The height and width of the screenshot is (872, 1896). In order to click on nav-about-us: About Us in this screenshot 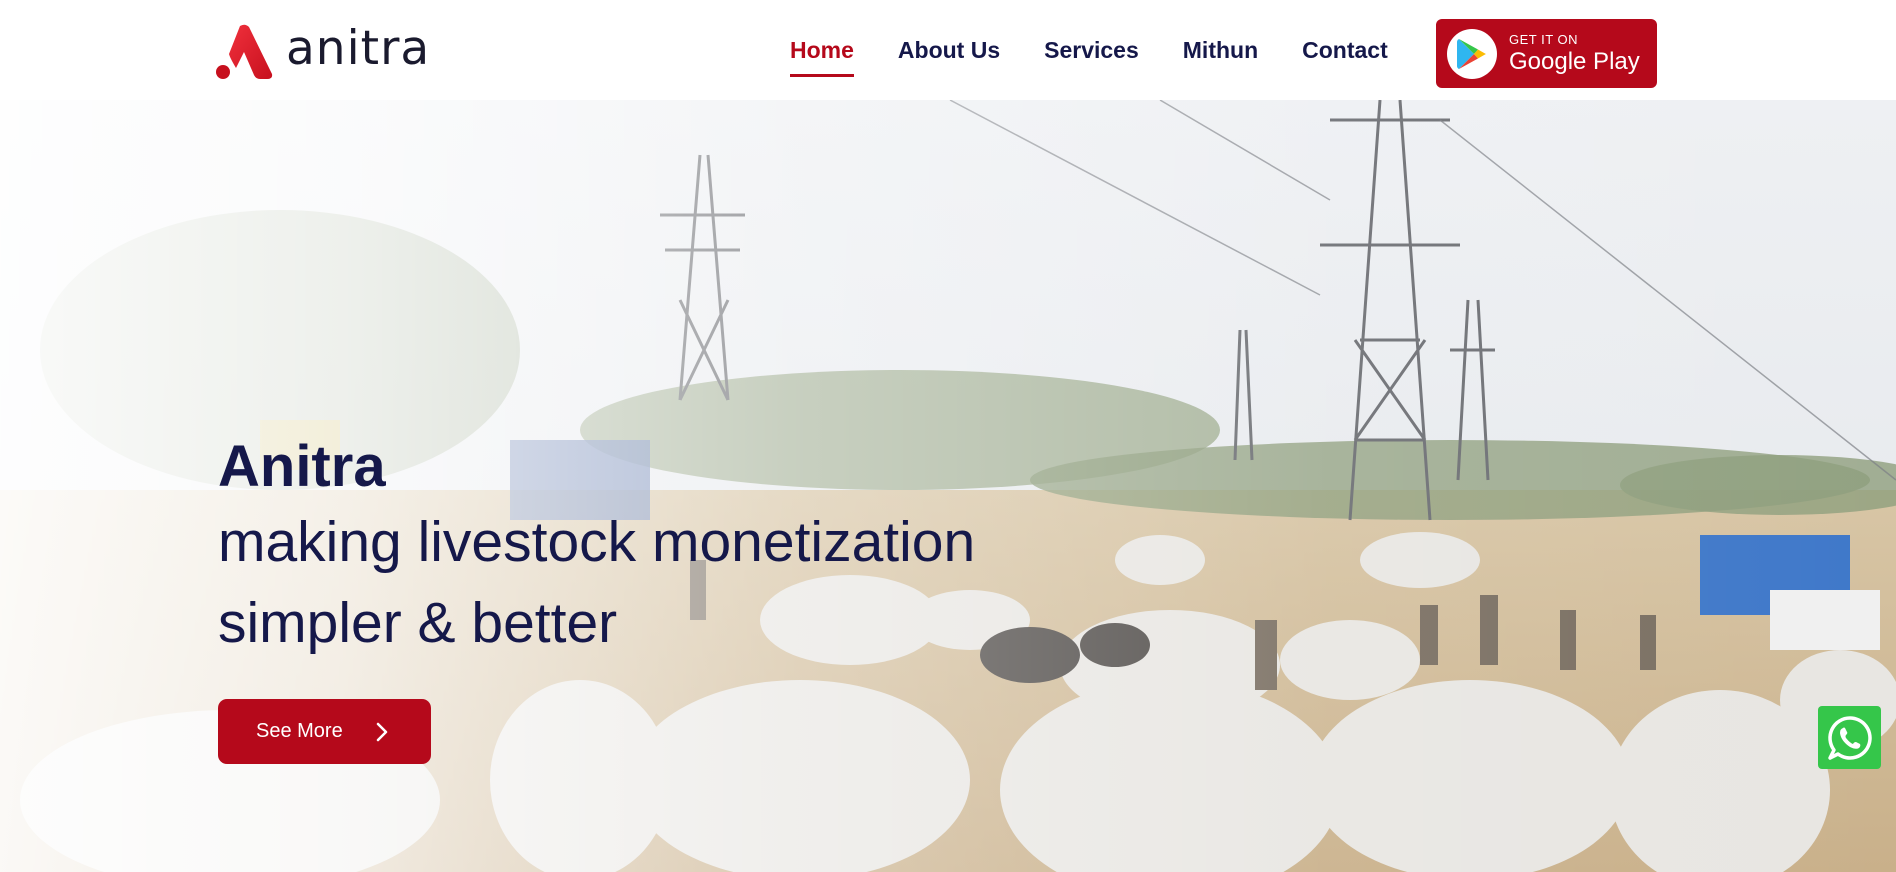, I will do `click(949, 50)`.